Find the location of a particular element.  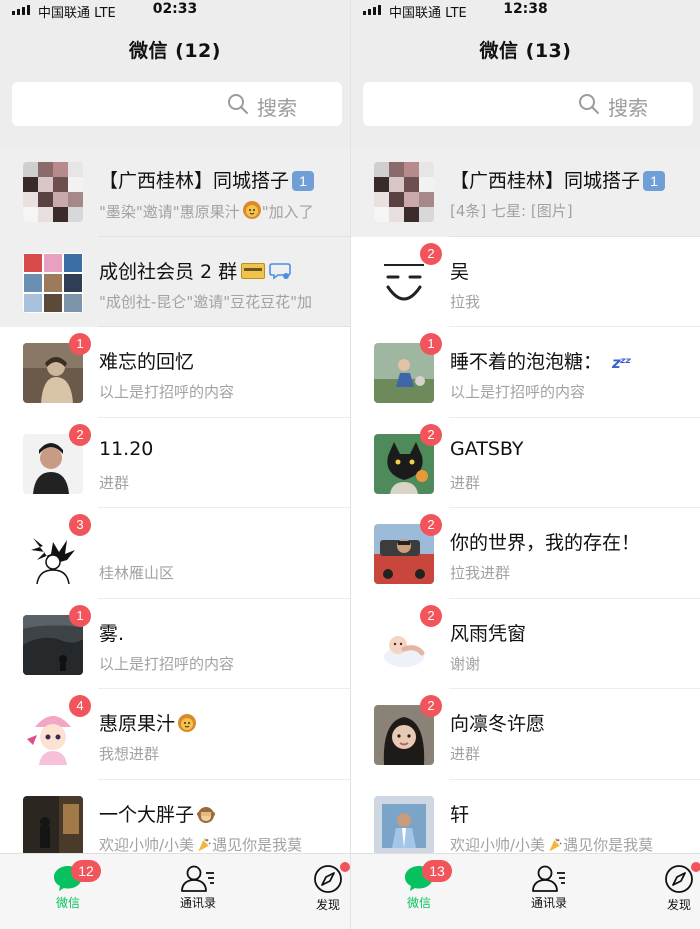

tab-label: 发现 is located at coordinates (678, 905).